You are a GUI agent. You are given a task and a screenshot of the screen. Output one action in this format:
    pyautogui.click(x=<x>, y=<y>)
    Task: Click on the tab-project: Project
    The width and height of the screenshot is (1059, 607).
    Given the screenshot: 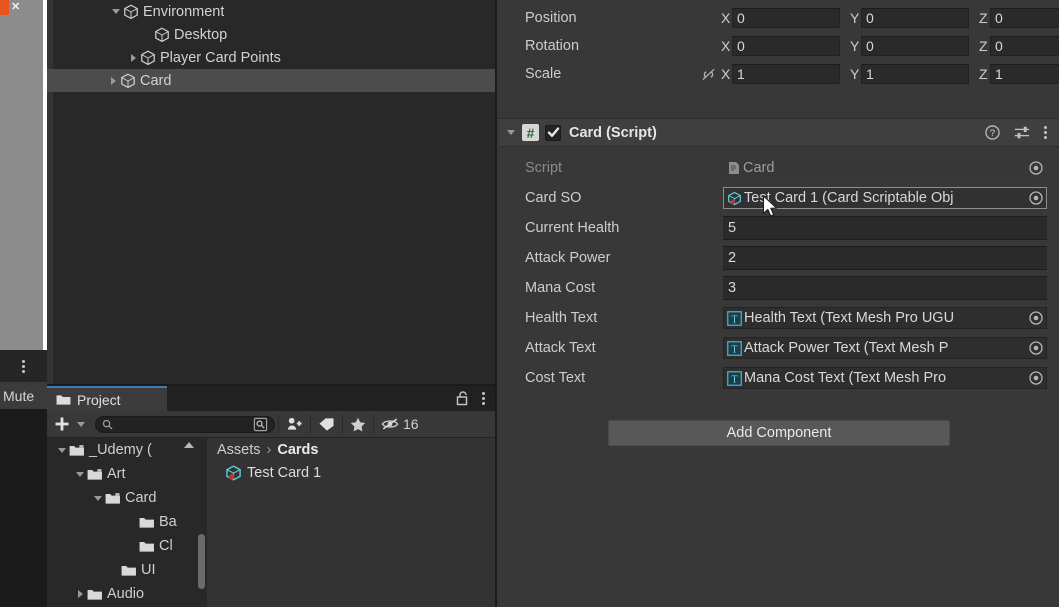 What is the action you would take?
    pyautogui.click(x=107, y=398)
    